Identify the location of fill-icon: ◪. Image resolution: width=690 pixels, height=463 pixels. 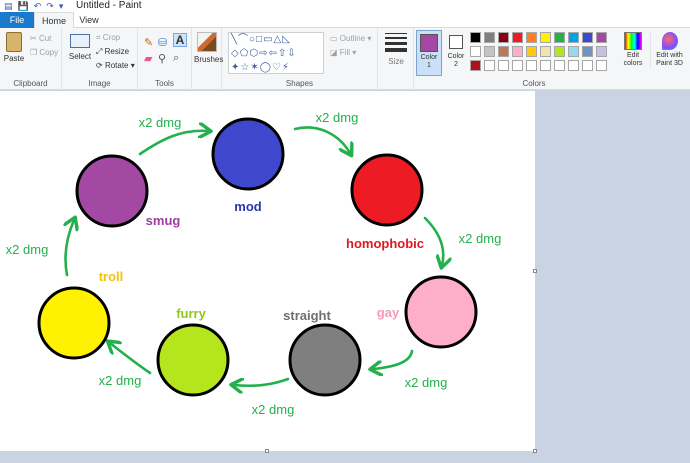
(334, 52).